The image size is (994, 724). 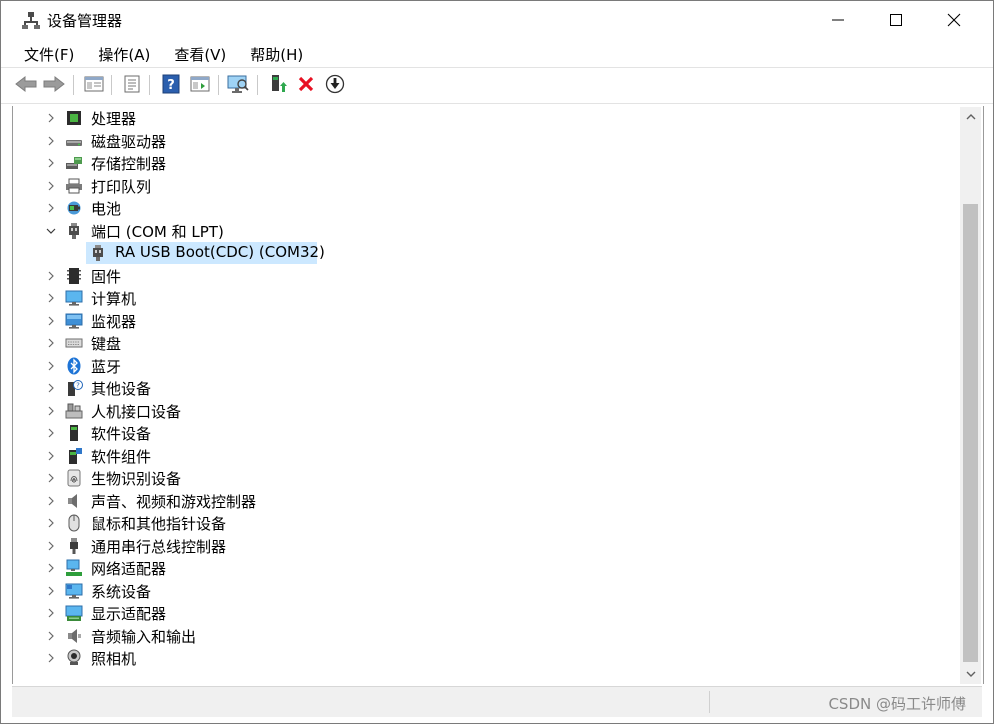 What do you see at coordinates (74, 523) in the screenshot?
I see `mouse-icon` at bounding box center [74, 523].